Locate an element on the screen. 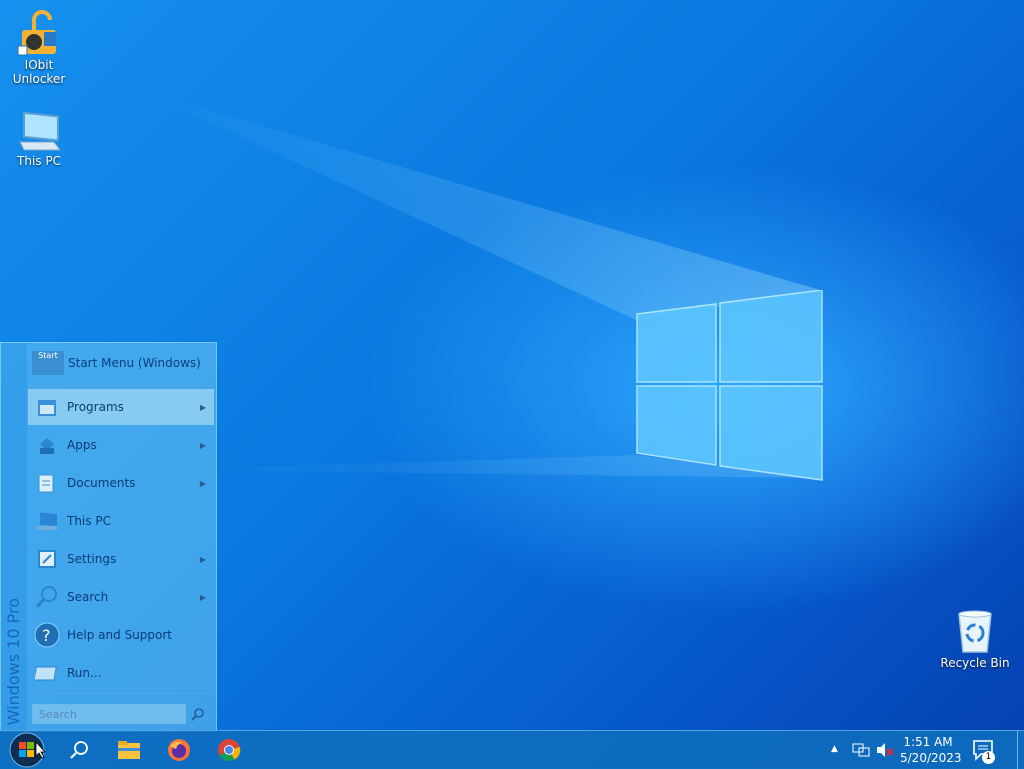 The width and height of the screenshot is (1024, 769). desktop-icon-label: Unlocker is located at coordinates (39, 79).